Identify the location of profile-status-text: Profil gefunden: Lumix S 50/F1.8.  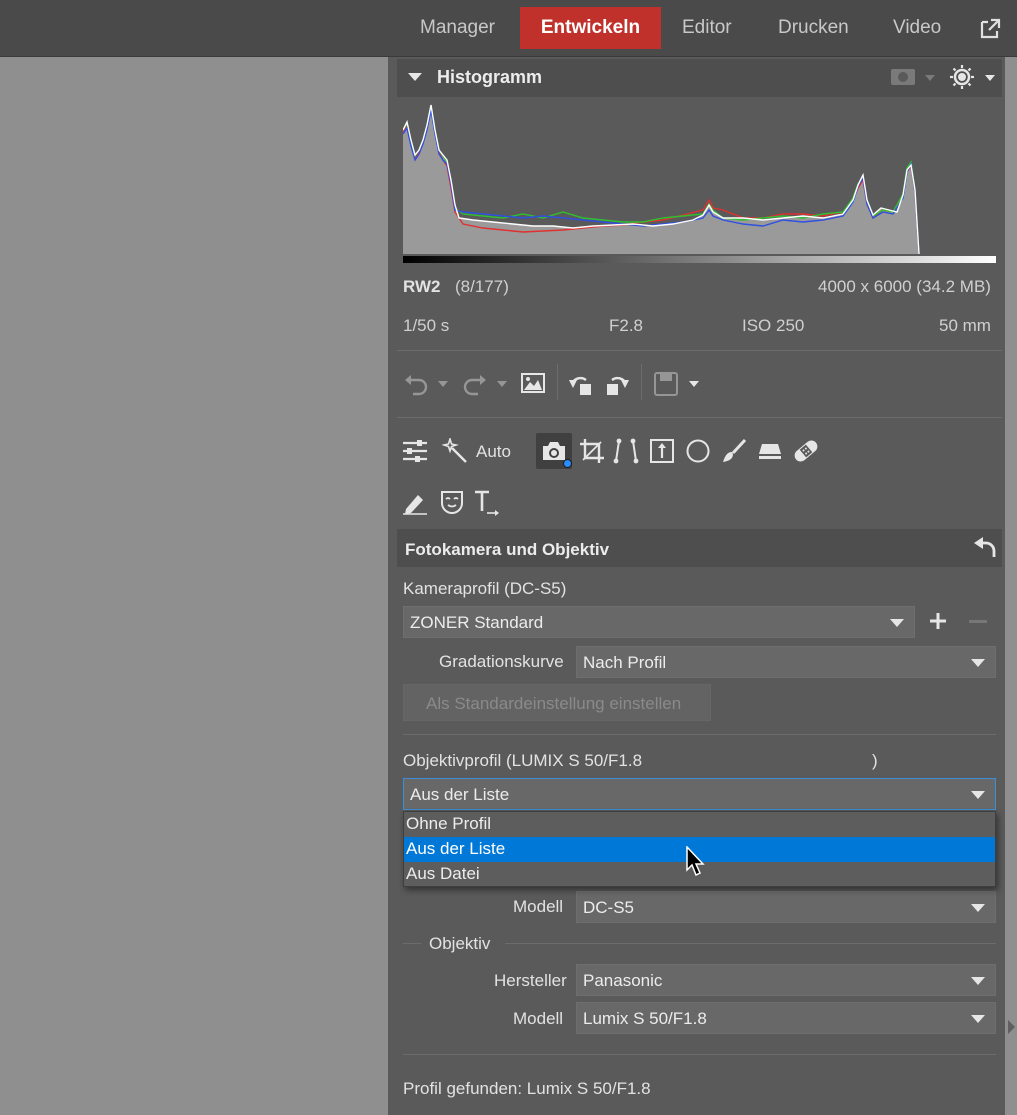
(527, 1088).